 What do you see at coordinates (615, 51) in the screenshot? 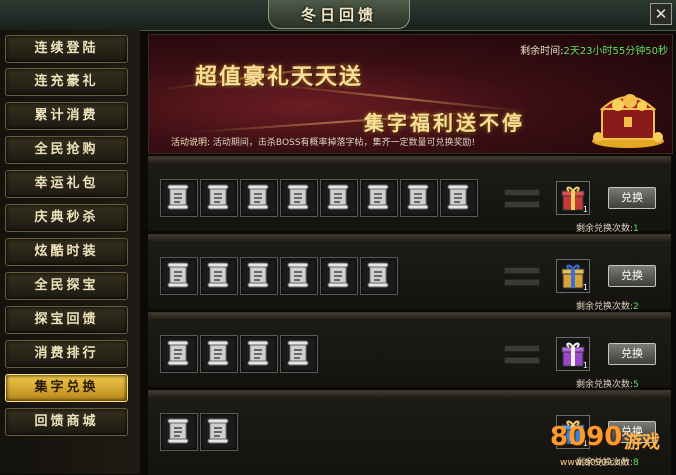
I see `countdown-value: 2天23小时55分钟50秒` at bounding box center [615, 51].